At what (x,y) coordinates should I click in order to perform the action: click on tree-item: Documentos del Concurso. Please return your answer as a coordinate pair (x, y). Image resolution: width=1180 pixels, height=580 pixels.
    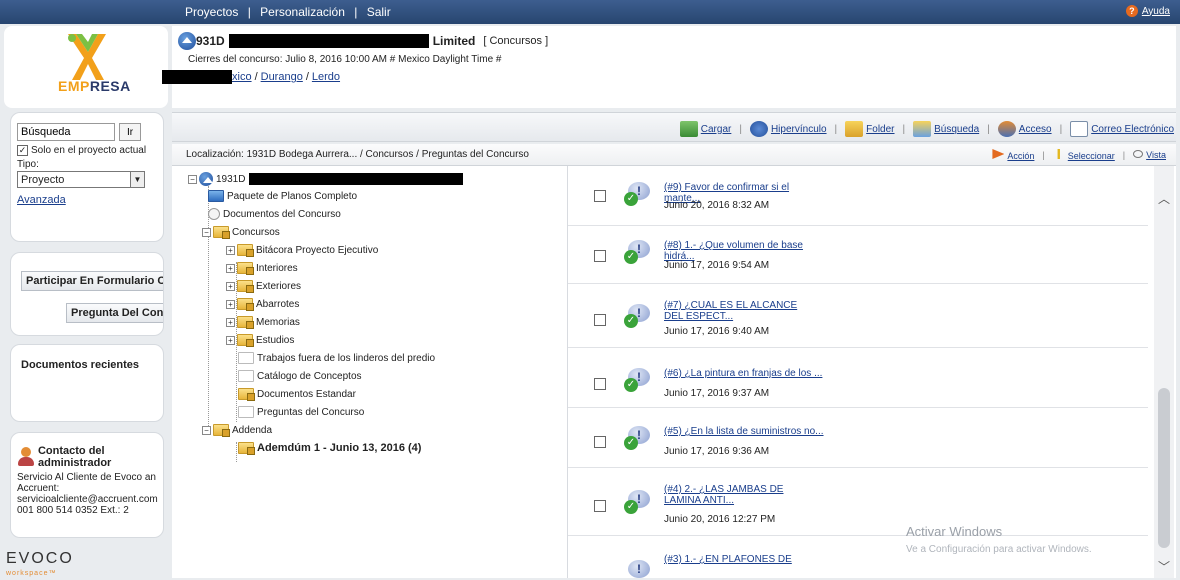
    Looking at the image, I should click on (274, 214).